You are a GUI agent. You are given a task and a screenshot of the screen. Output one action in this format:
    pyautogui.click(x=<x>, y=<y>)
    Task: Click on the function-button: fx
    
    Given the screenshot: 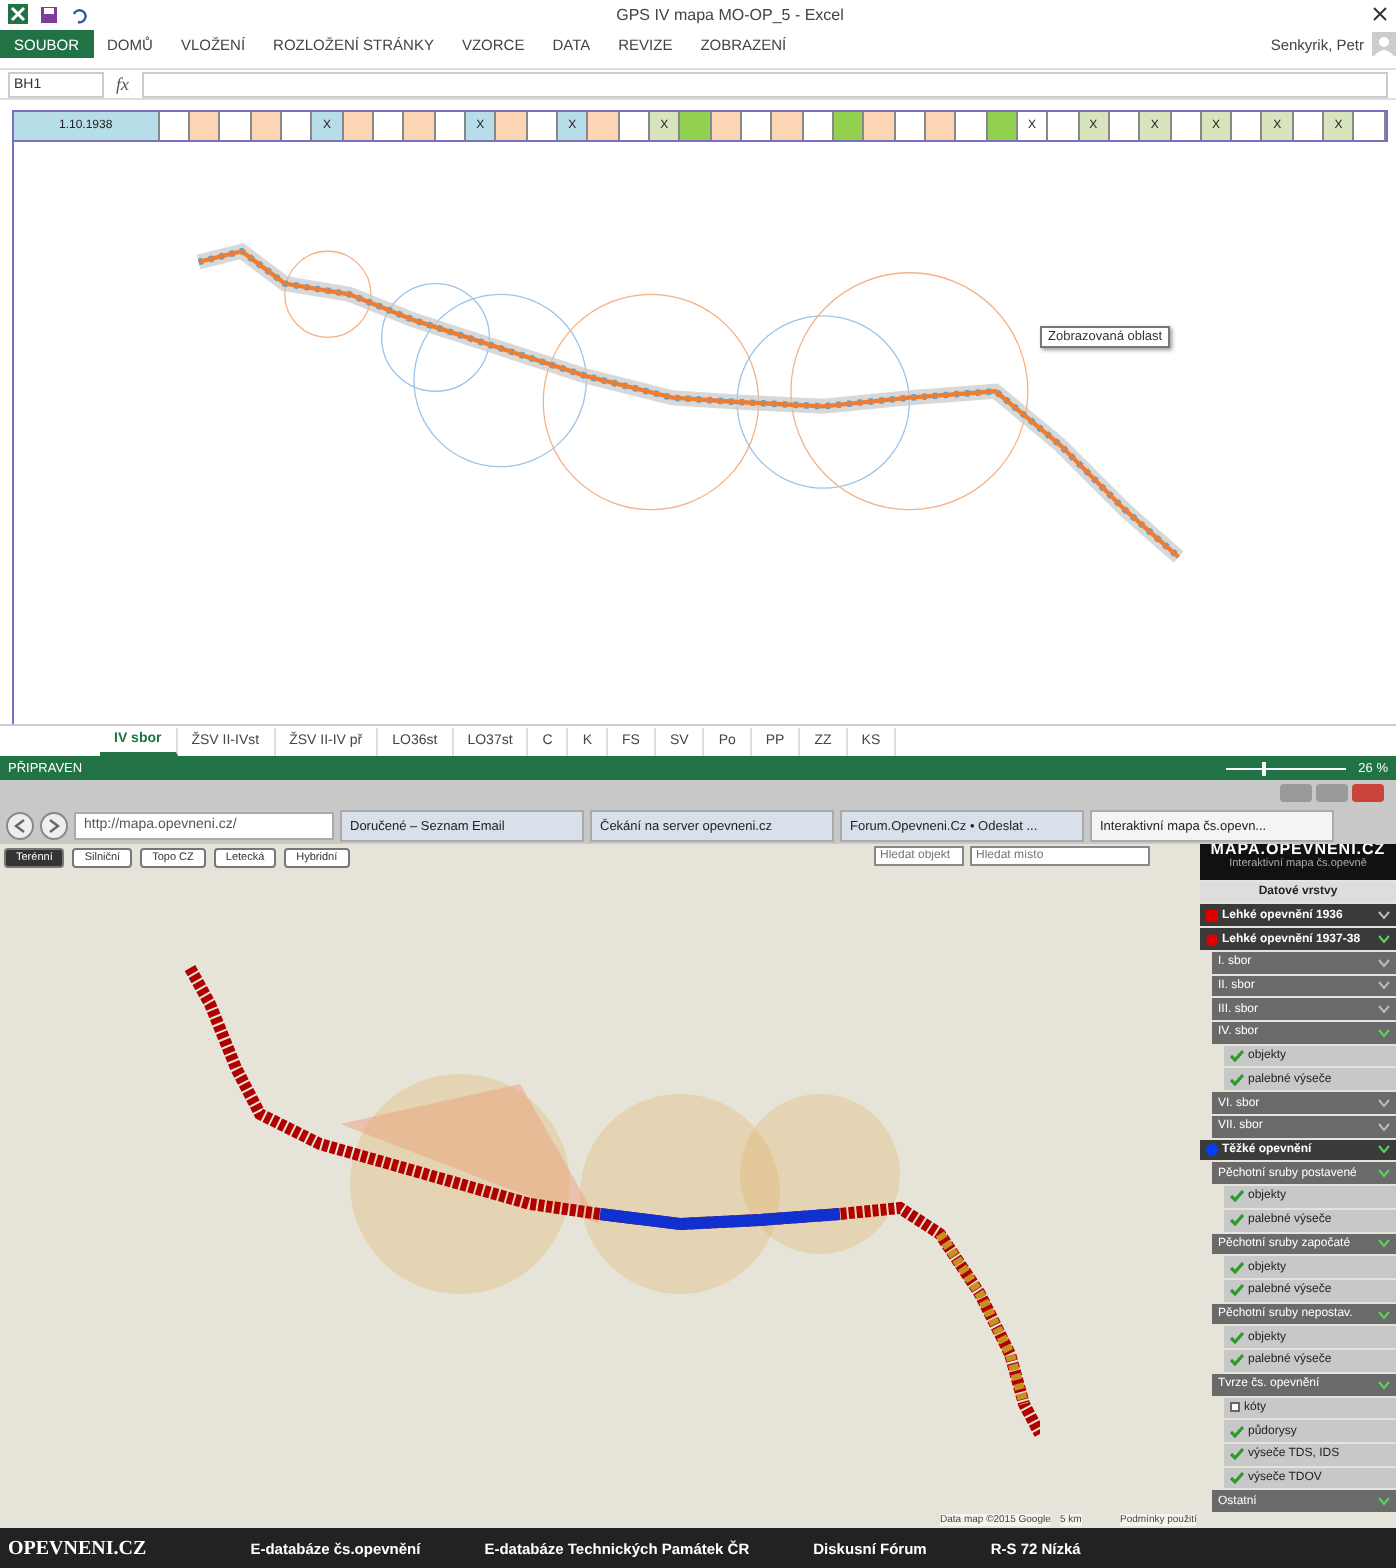 What is the action you would take?
    pyautogui.click(x=122, y=84)
    